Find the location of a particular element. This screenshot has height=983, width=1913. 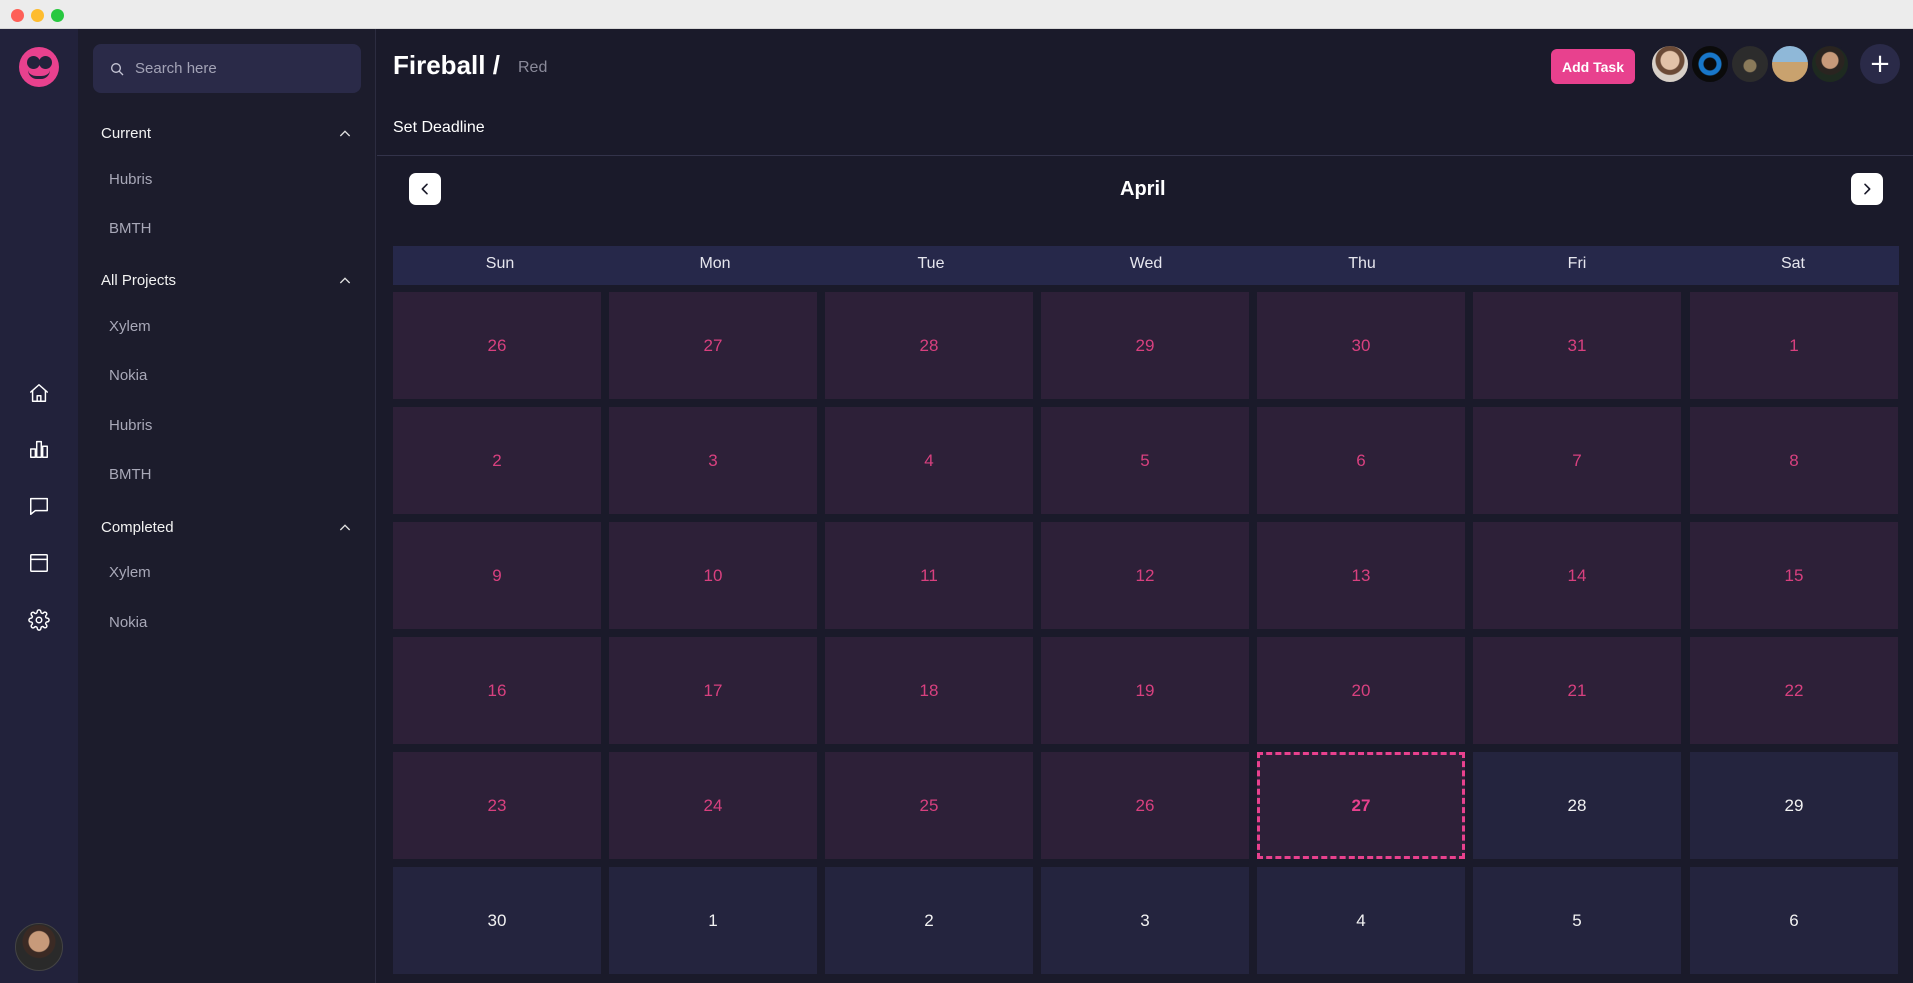

calendar-day: 13 is located at coordinates (1361, 575).